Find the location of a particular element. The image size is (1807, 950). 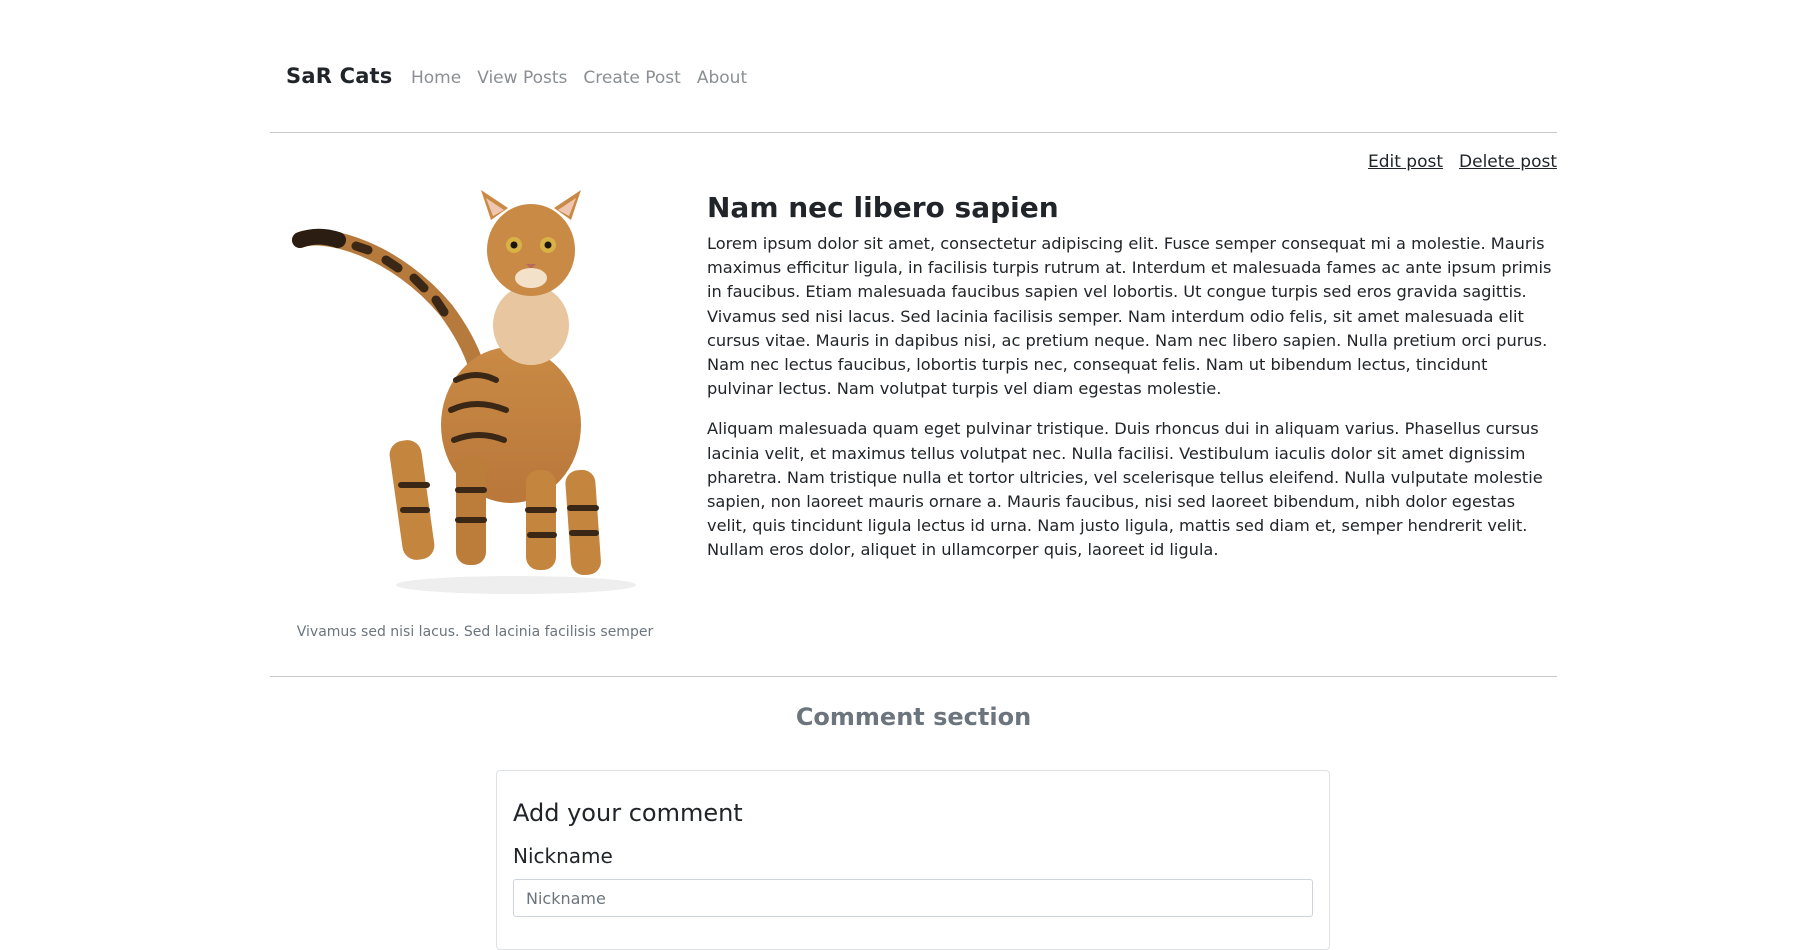

nav-links: Home View Posts Create Post About is located at coordinates (579, 78).